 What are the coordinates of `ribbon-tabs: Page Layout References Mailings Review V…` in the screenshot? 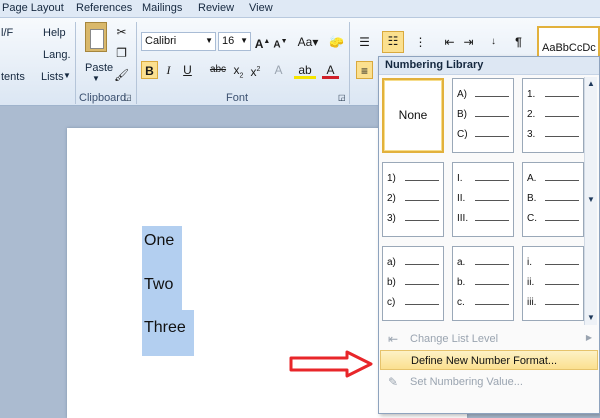 It's located at (300, 9).